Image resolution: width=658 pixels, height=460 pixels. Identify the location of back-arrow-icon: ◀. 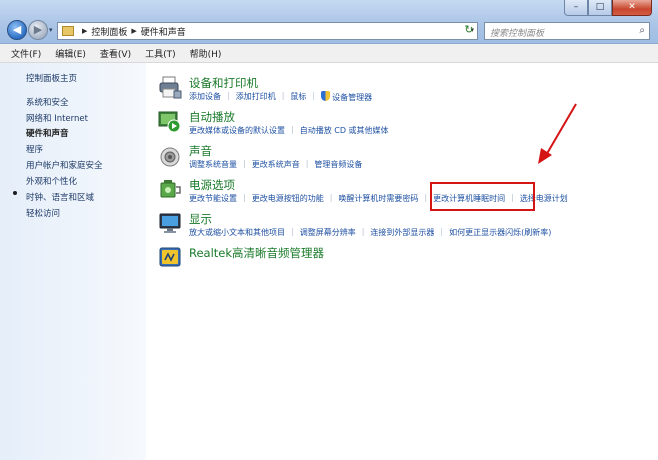
(17, 29).